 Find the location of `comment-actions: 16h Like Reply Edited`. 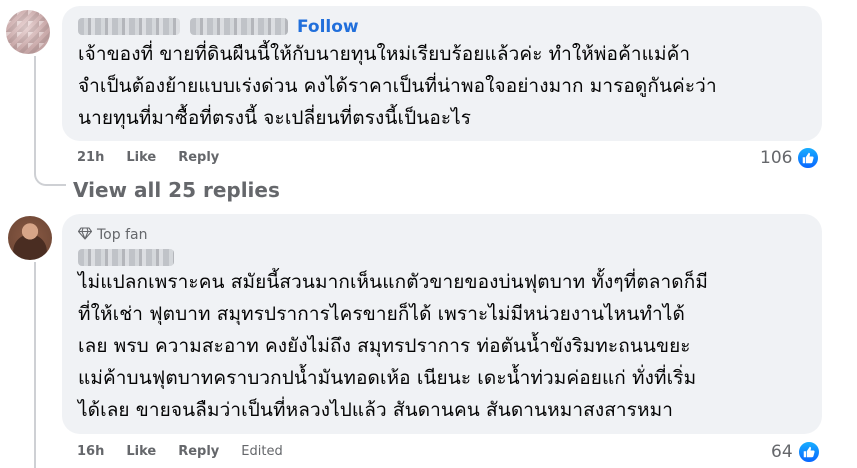

comment-actions: 16h Like Reply Edited is located at coordinates (180, 451).